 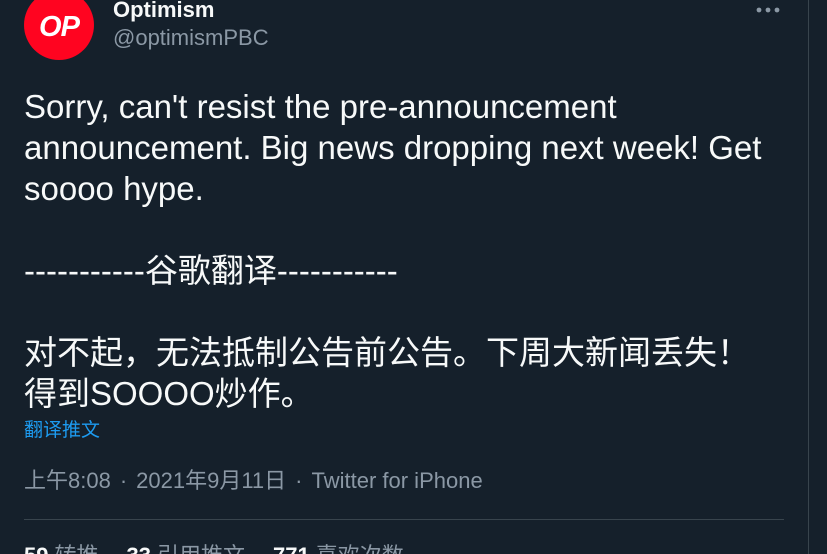 I want to click on stat-count: 771, so click(x=291, y=547).